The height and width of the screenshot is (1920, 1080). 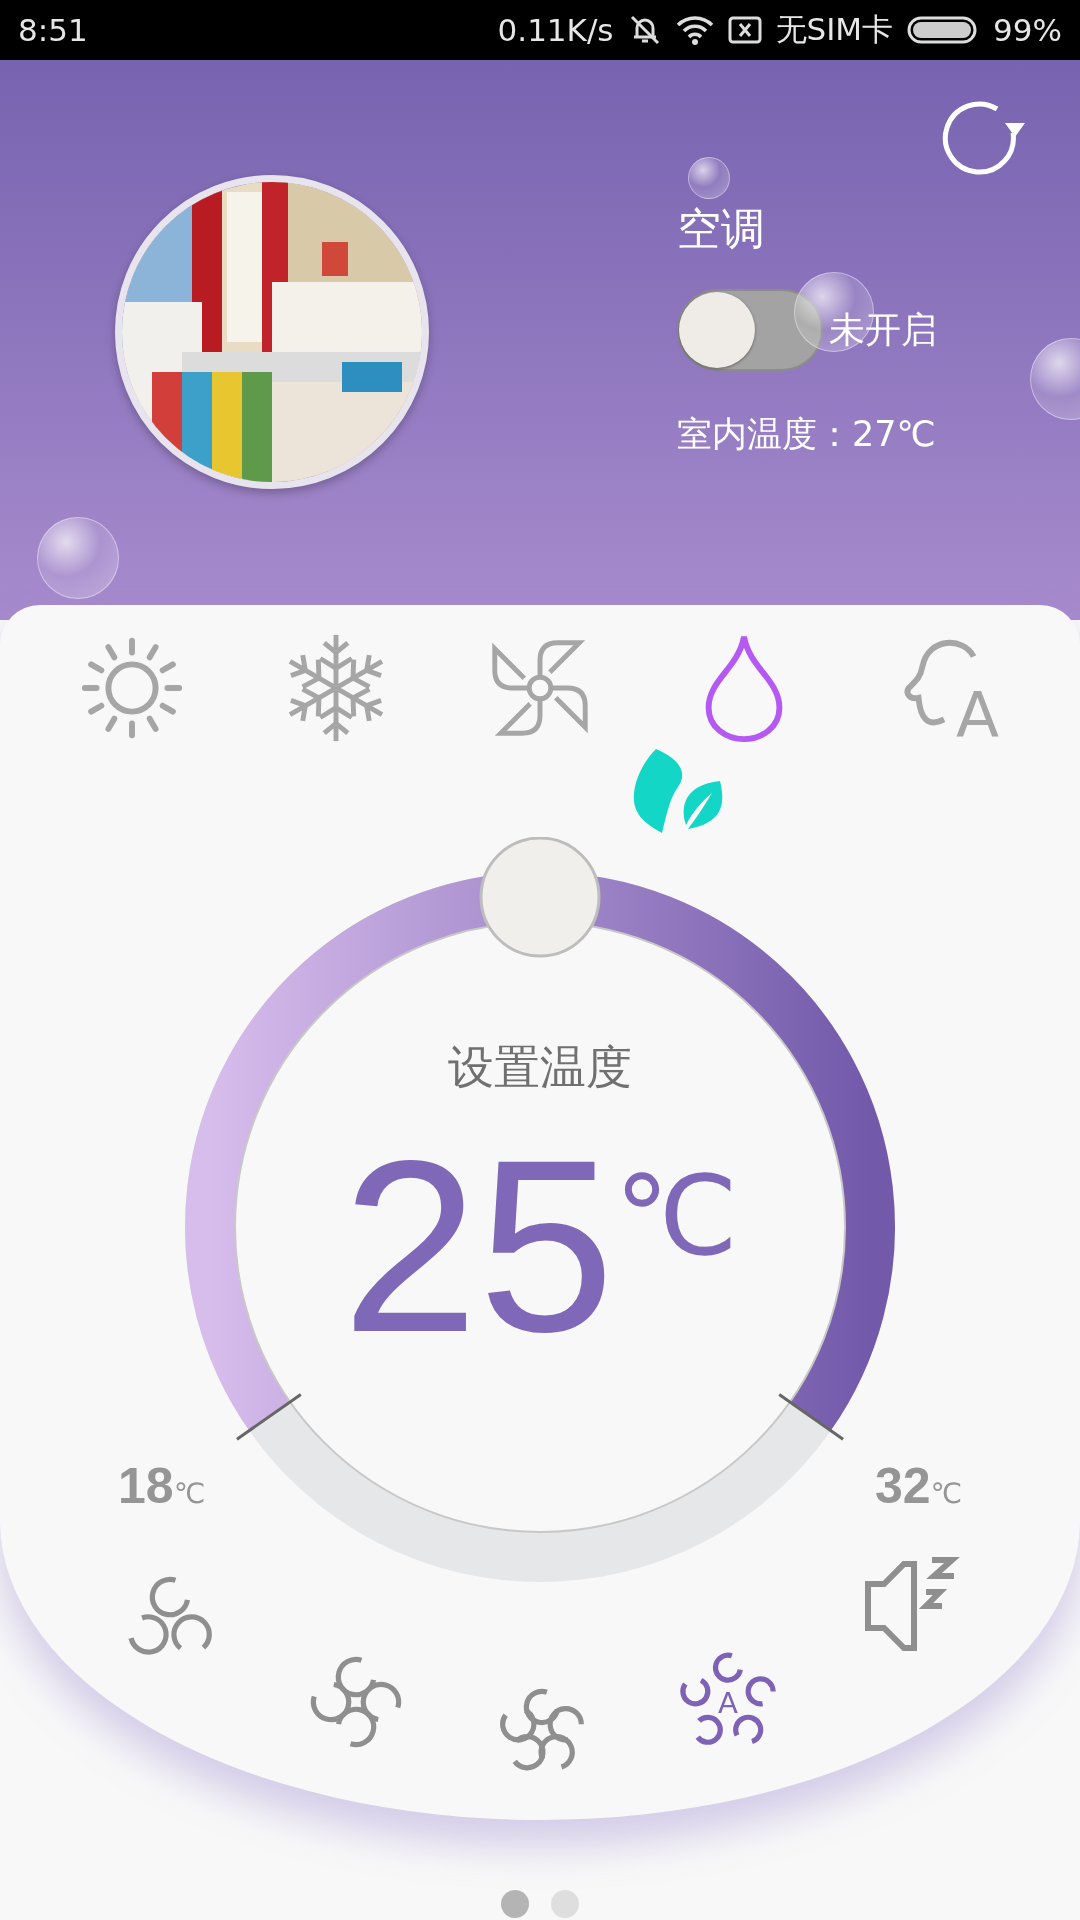 I want to click on wifi-icon, so click(x=694, y=30).